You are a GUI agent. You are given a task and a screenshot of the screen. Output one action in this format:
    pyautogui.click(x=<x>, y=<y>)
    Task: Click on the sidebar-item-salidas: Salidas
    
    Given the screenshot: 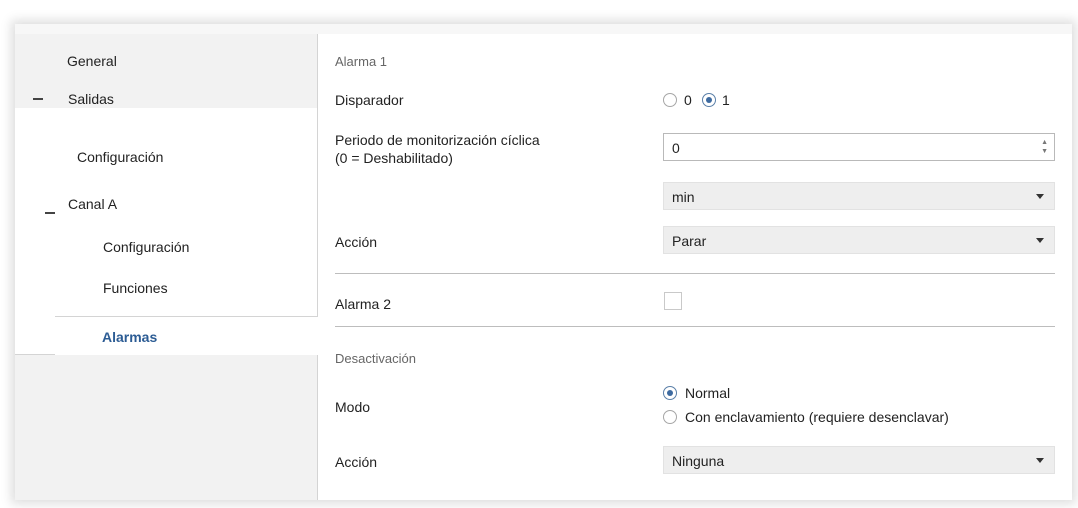 What is the action you would take?
    pyautogui.click(x=166, y=91)
    